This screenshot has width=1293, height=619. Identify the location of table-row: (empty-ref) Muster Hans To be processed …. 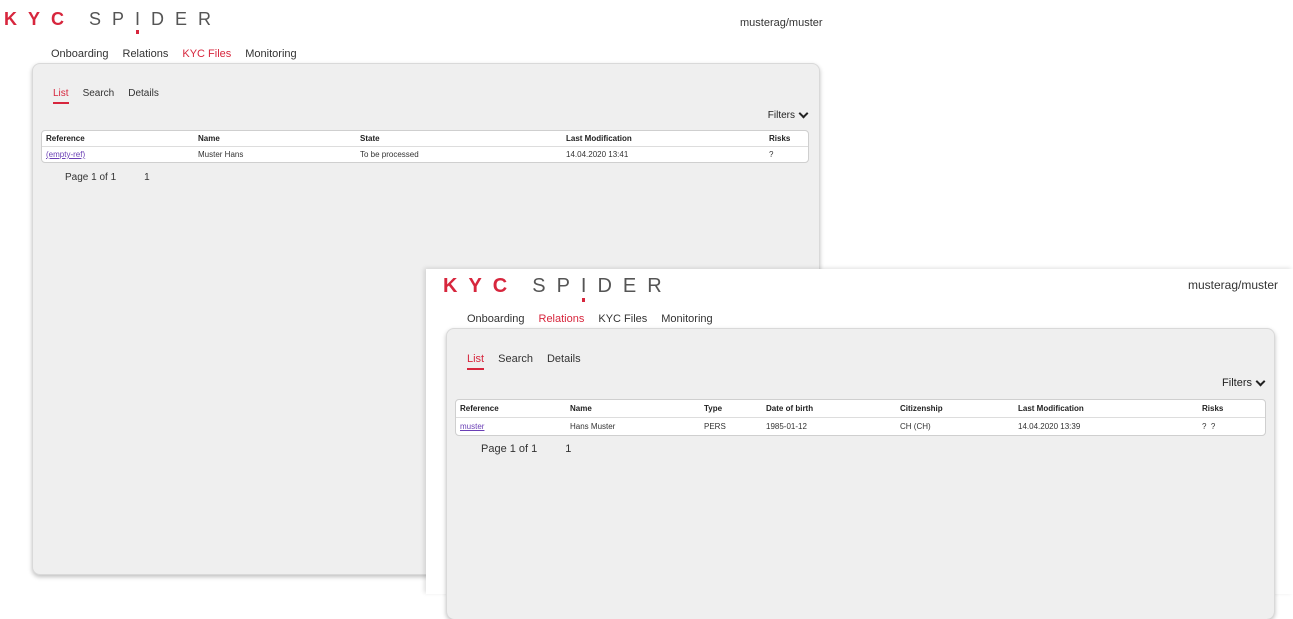
(425, 154).